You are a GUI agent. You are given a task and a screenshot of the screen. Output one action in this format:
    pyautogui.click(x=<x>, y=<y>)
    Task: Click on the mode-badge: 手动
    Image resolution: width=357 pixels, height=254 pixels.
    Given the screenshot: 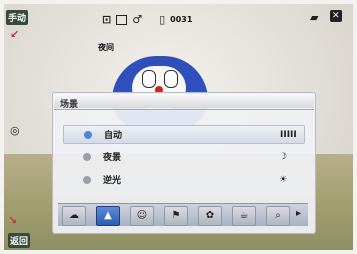 What is the action you would take?
    pyautogui.click(x=17, y=17)
    